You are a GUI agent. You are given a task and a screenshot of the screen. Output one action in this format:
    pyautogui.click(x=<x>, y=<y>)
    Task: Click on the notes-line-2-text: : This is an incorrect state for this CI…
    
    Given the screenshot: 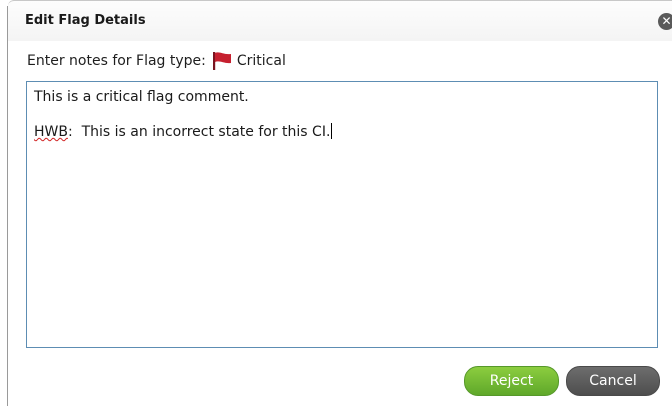 What is the action you would take?
    pyautogui.click(x=199, y=132)
    